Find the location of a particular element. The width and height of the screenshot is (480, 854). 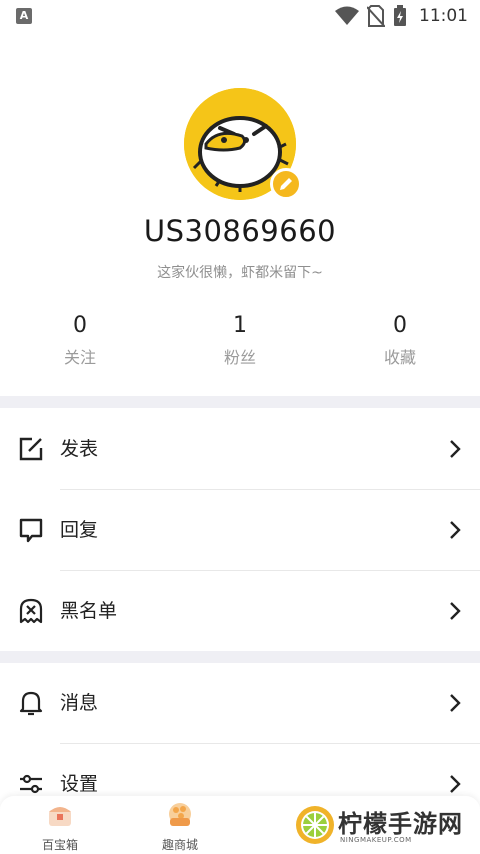

stat-followers-label: 粉丝 is located at coordinates (239, 357).